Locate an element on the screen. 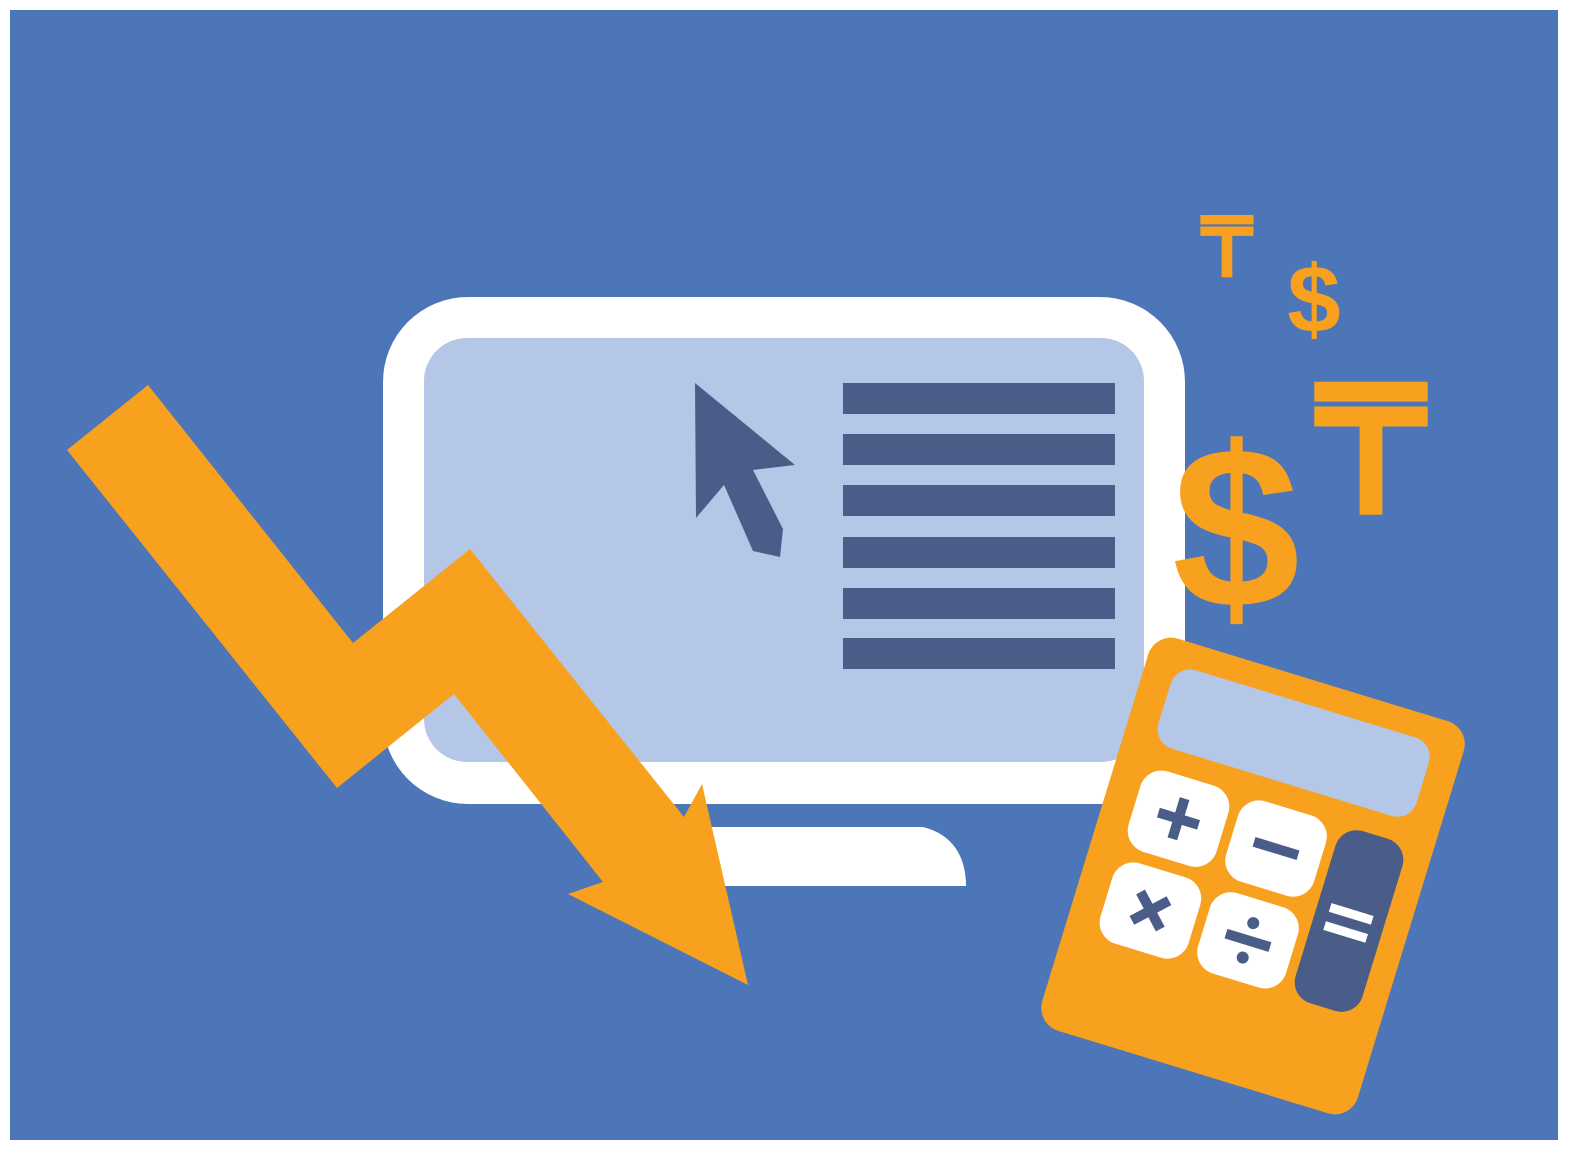 Image resolution: width=1583 pixels, height=1152 pixels. tenge-symbol-large: ₸ is located at coordinates (1370, 452).